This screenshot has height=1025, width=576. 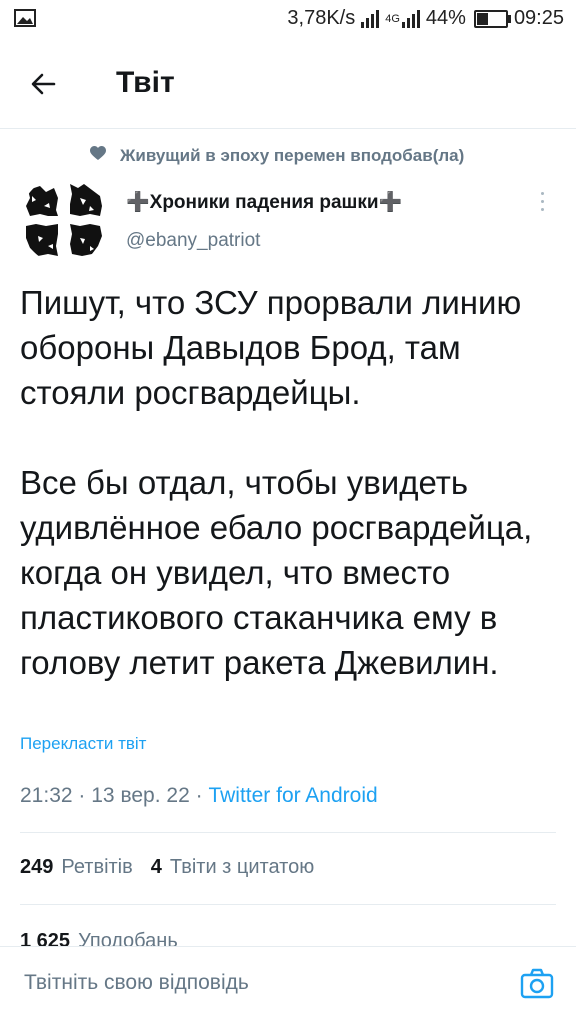 What do you see at coordinates (264, 202) in the screenshot?
I see `author-name: ➕Хроники падения рашки➕` at bounding box center [264, 202].